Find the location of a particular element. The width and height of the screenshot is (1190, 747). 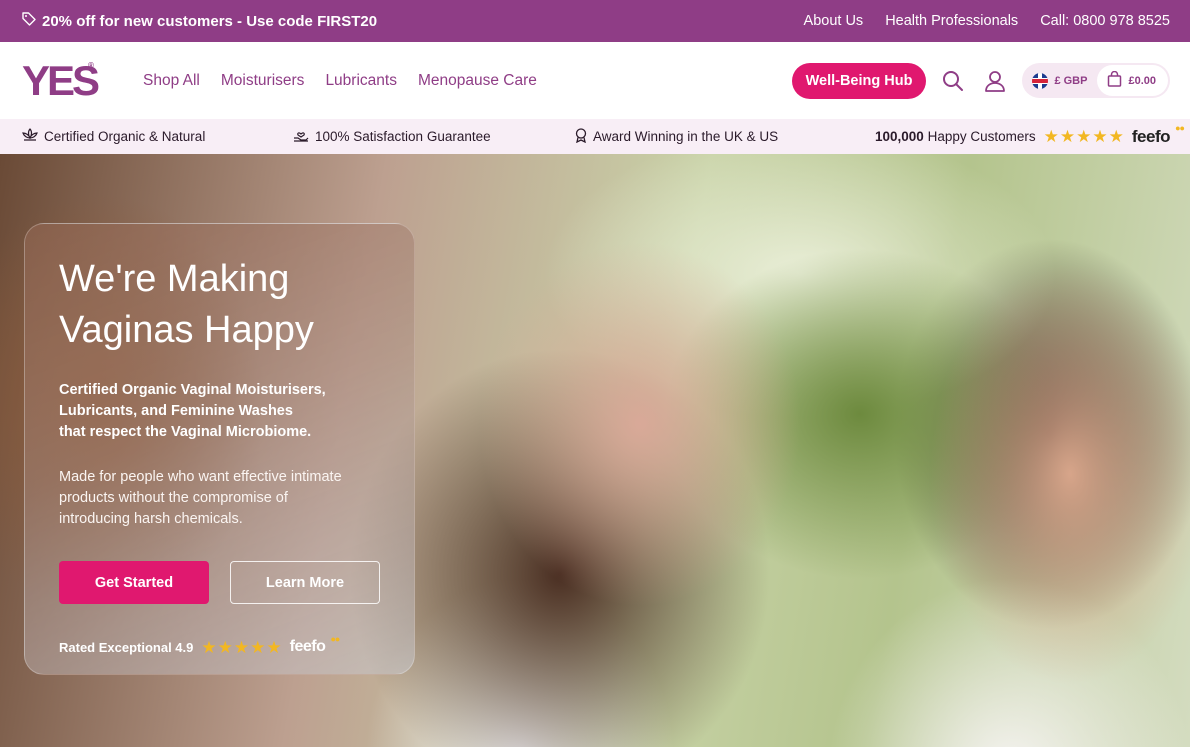

search-icon is located at coordinates (953, 81).